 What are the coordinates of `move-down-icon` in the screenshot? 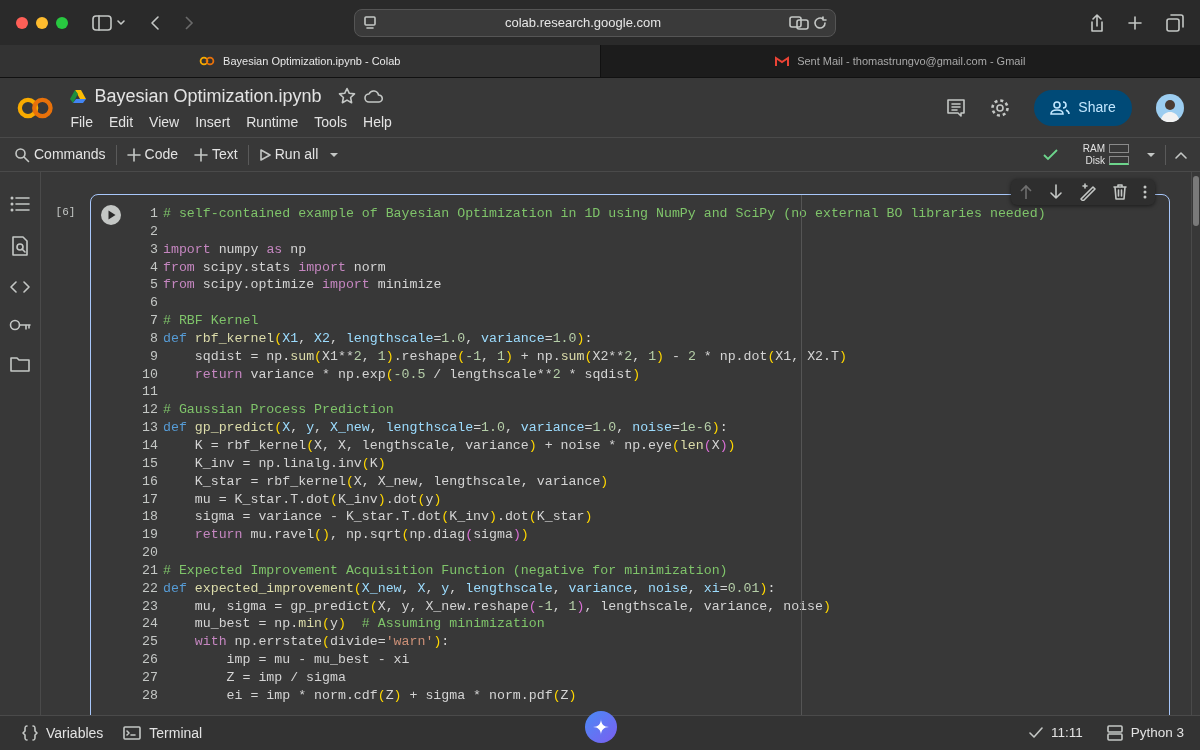 It's located at (1056, 192).